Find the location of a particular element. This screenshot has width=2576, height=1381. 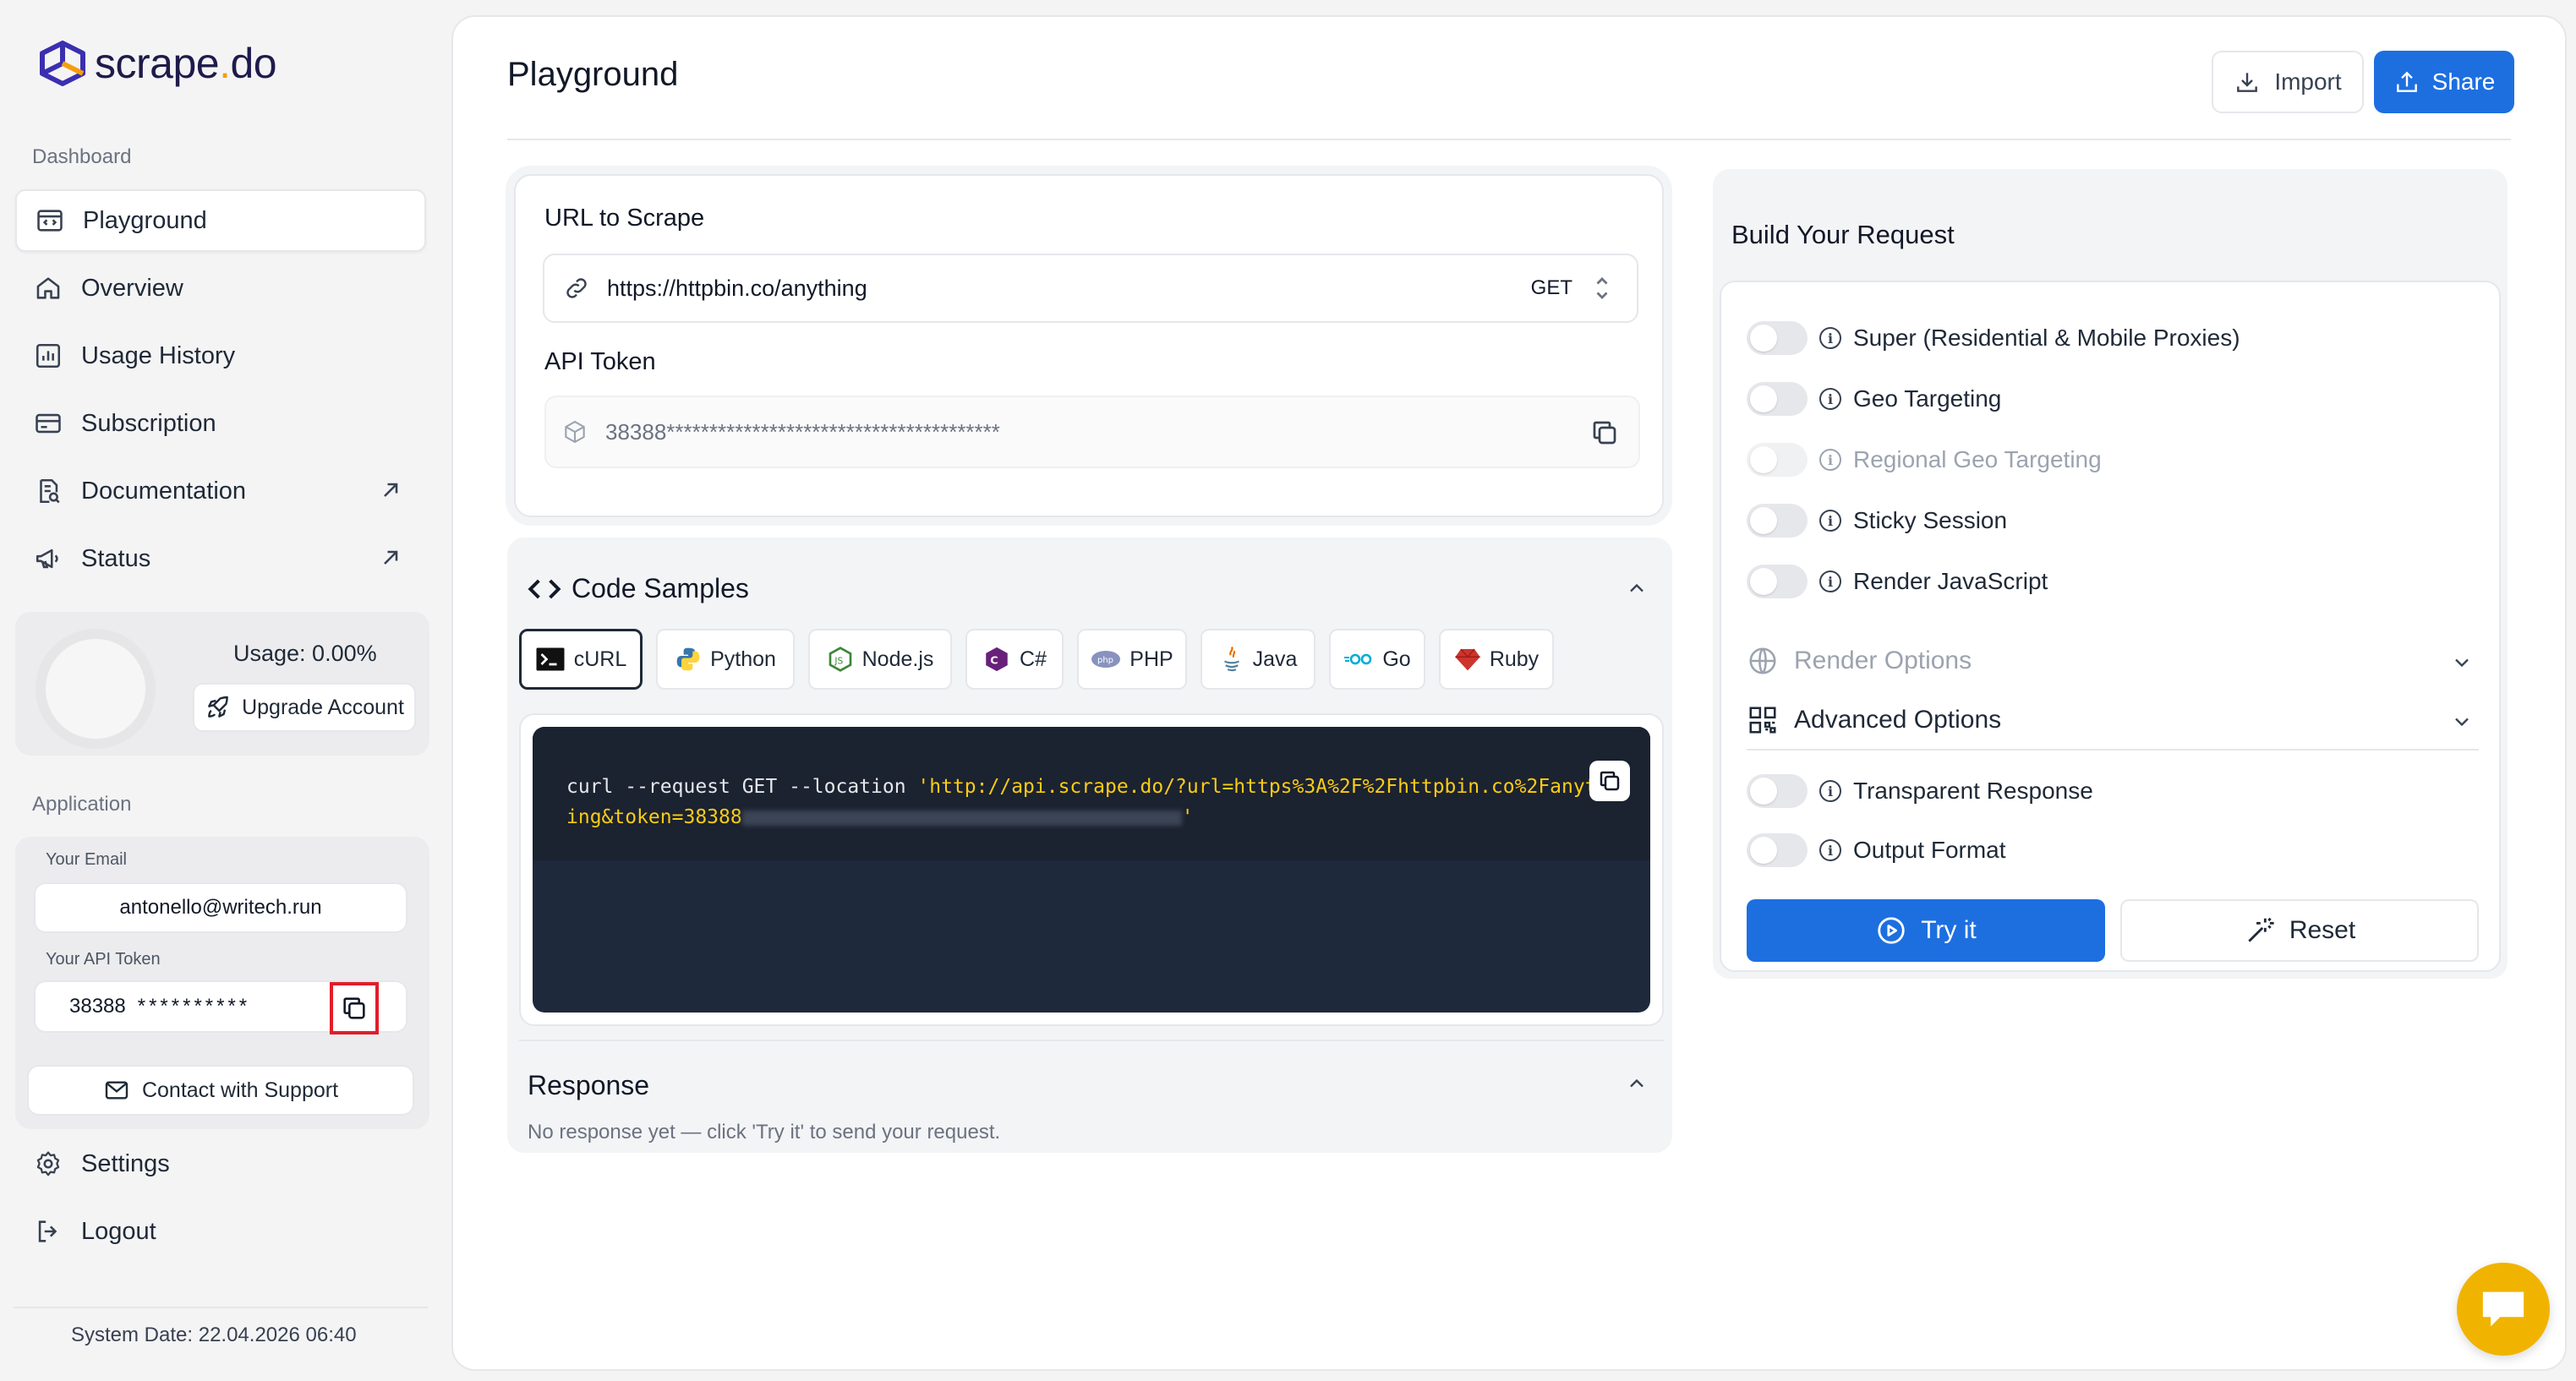

transparent-response-toggle is located at coordinates (1778, 791).